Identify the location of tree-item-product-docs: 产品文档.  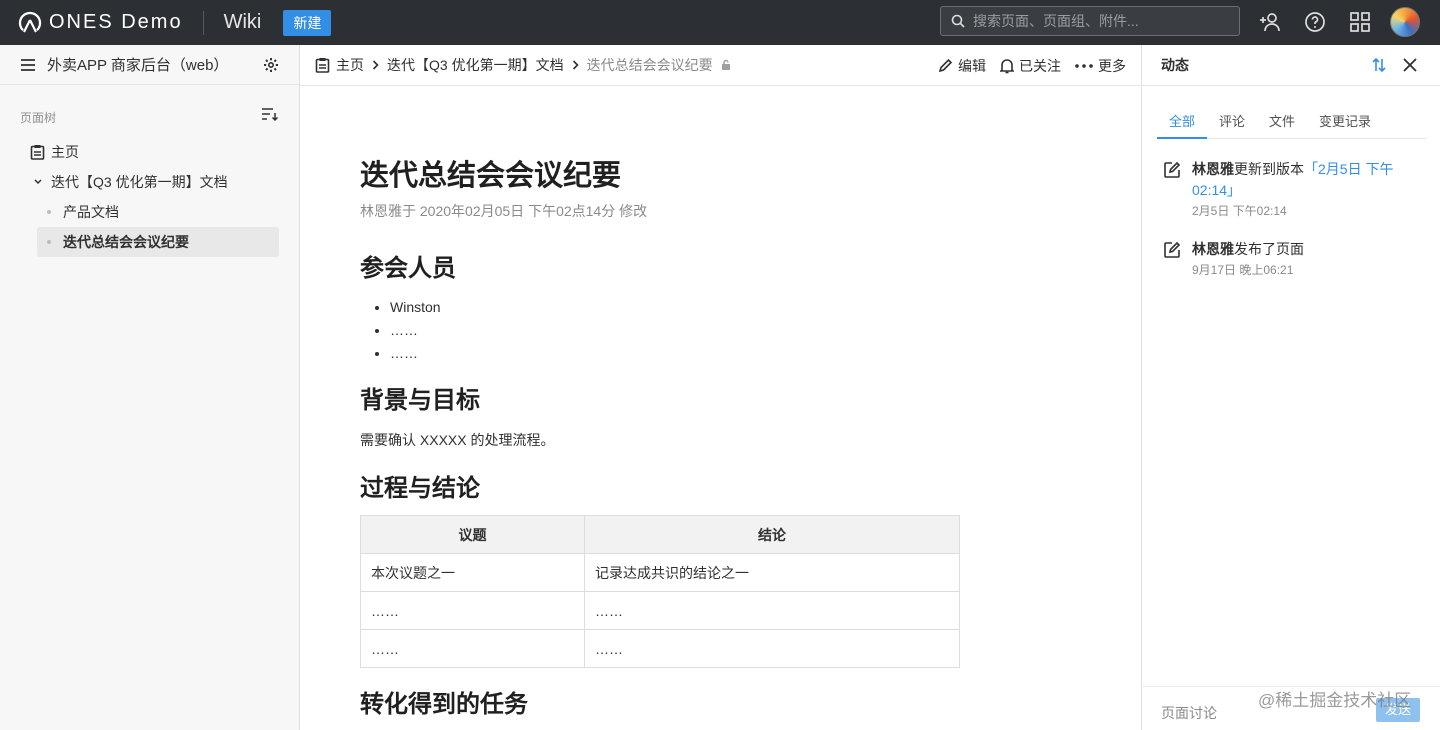
(83, 212).